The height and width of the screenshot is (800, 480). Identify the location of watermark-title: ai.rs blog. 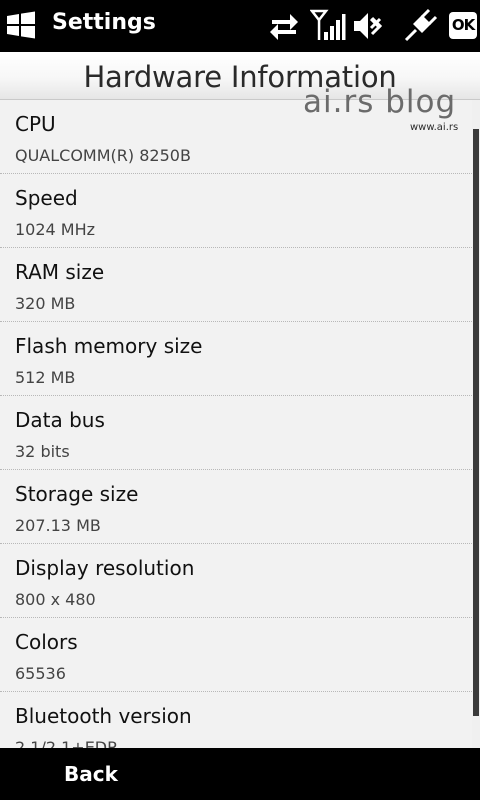
(380, 102).